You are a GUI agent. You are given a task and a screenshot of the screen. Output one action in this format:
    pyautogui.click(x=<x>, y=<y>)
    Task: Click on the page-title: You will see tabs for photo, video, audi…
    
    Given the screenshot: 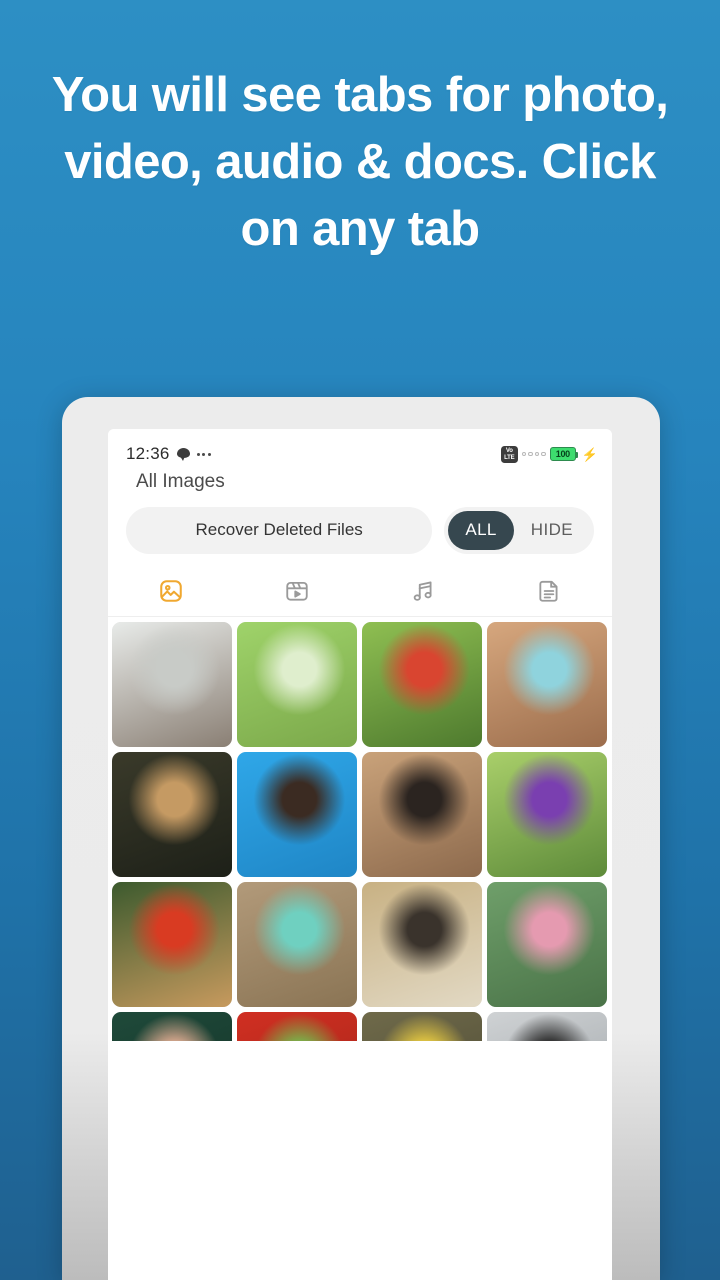 What is the action you would take?
    pyautogui.click(x=360, y=162)
    